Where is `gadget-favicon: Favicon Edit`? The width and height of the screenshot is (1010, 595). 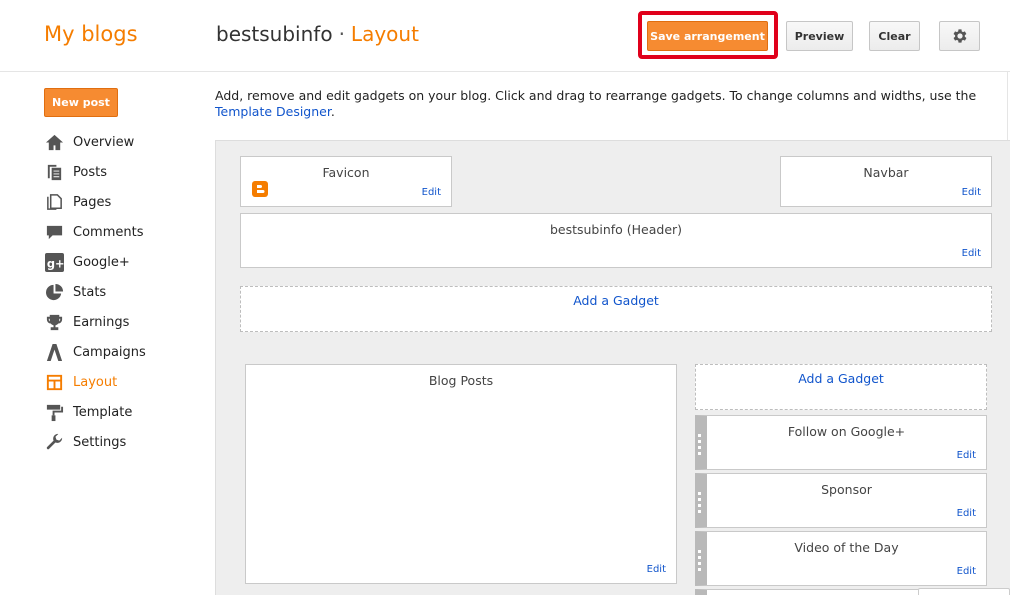 gadget-favicon: Favicon Edit is located at coordinates (346, 181).